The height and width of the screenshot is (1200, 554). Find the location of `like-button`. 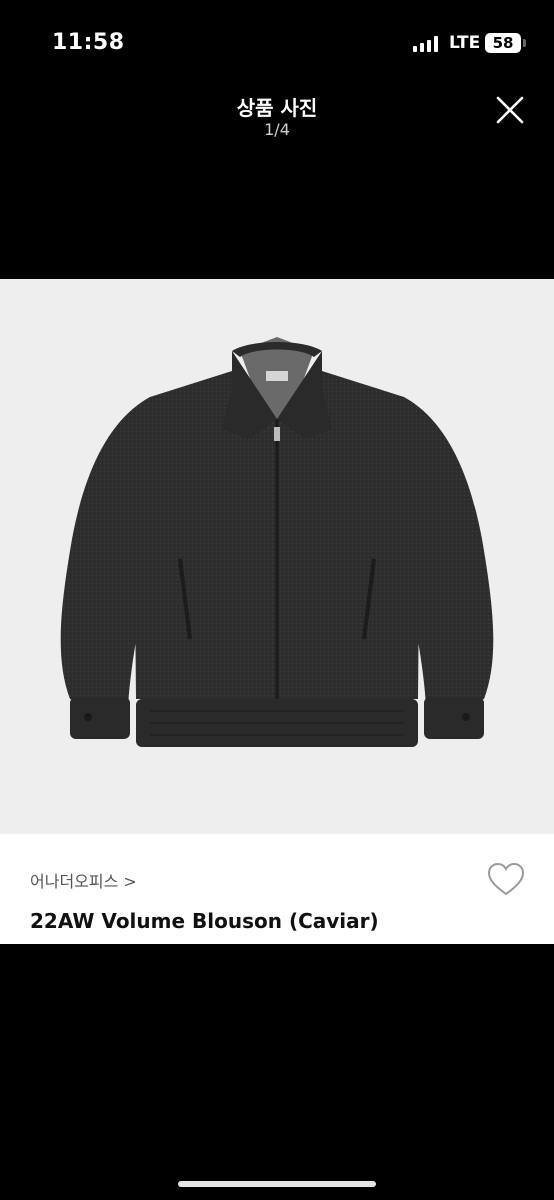

like-button is located at coordinates (506, 880).